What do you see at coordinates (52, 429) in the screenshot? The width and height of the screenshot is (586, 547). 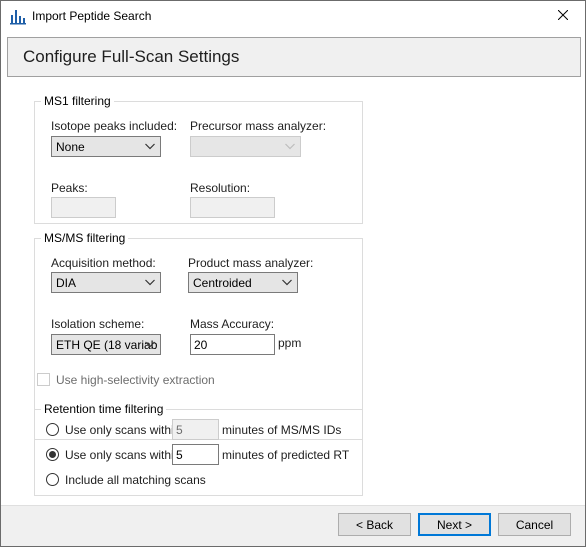 I see `rt-within-msms-ids-radio` at bounding box center [52, 429].